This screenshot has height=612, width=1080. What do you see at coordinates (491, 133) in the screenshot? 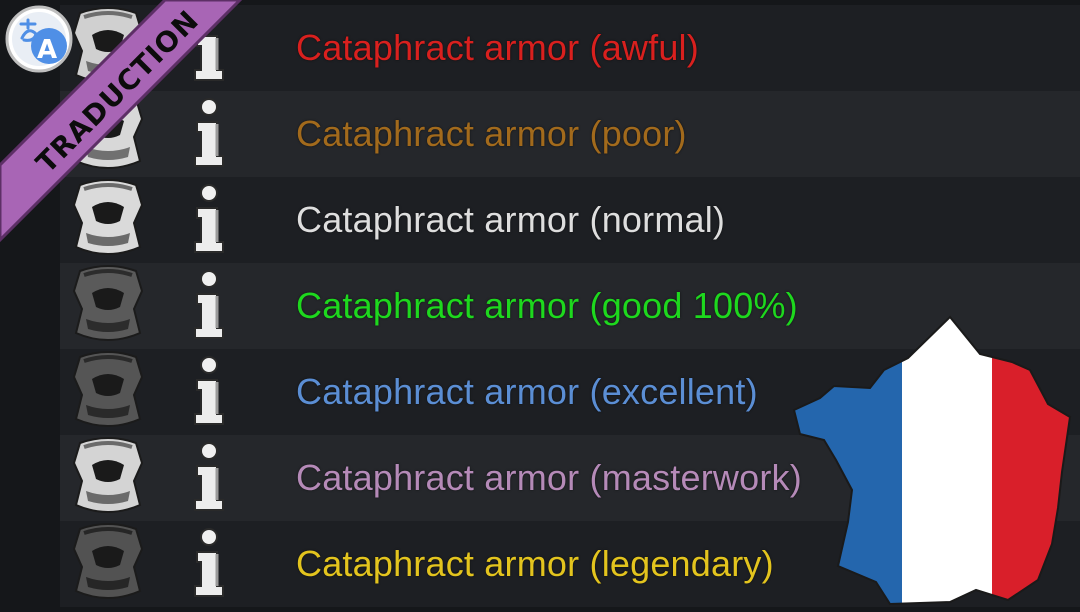
I see `item-label: Cataphract armor (poor)` at bounding box center [491, 133].